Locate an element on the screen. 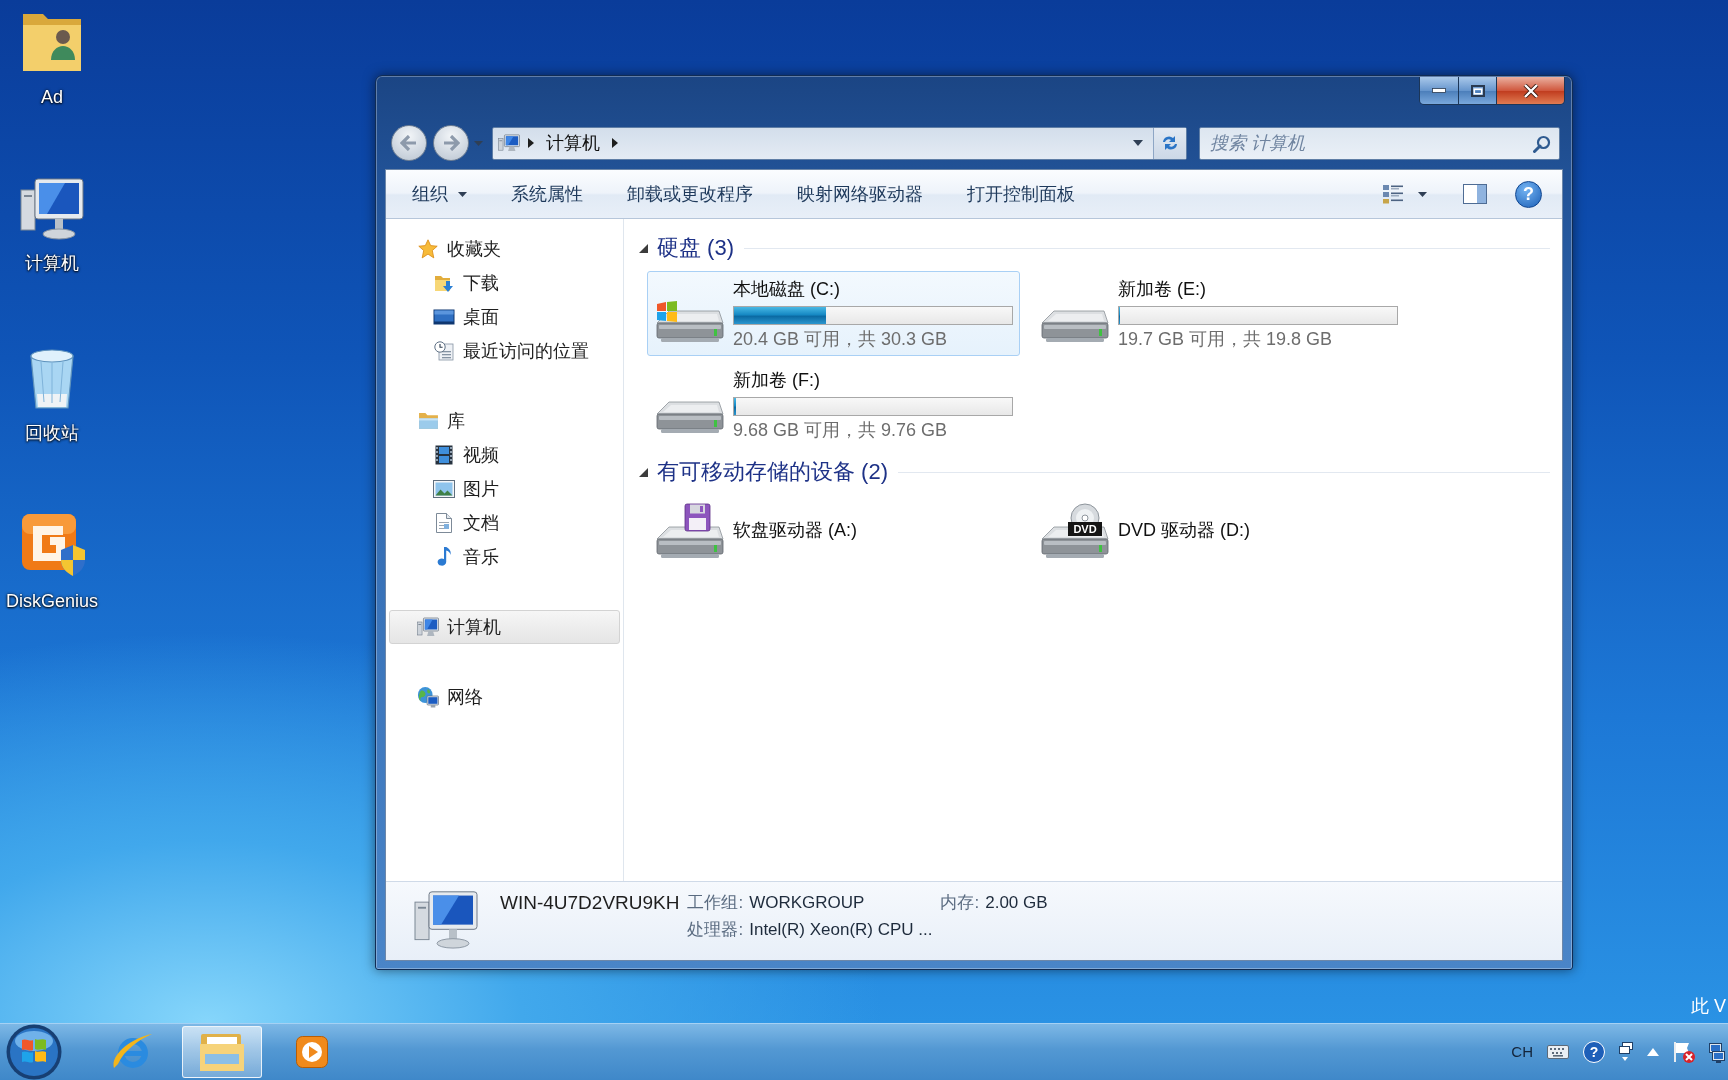 This screenshot has width=1728, height=1080. drive-space-text: 20.4 GB 可用，共 30.3 GB is located at coordinates (841, 338).